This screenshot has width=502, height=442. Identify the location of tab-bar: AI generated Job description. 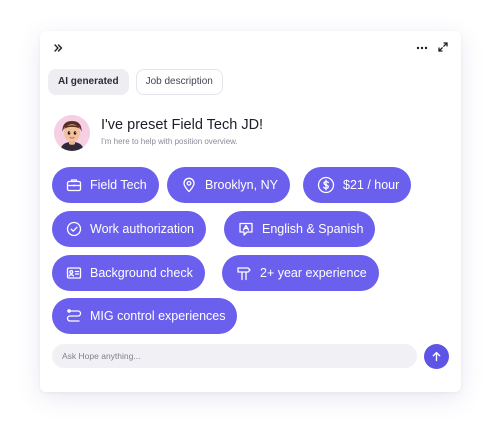
(135, 82).